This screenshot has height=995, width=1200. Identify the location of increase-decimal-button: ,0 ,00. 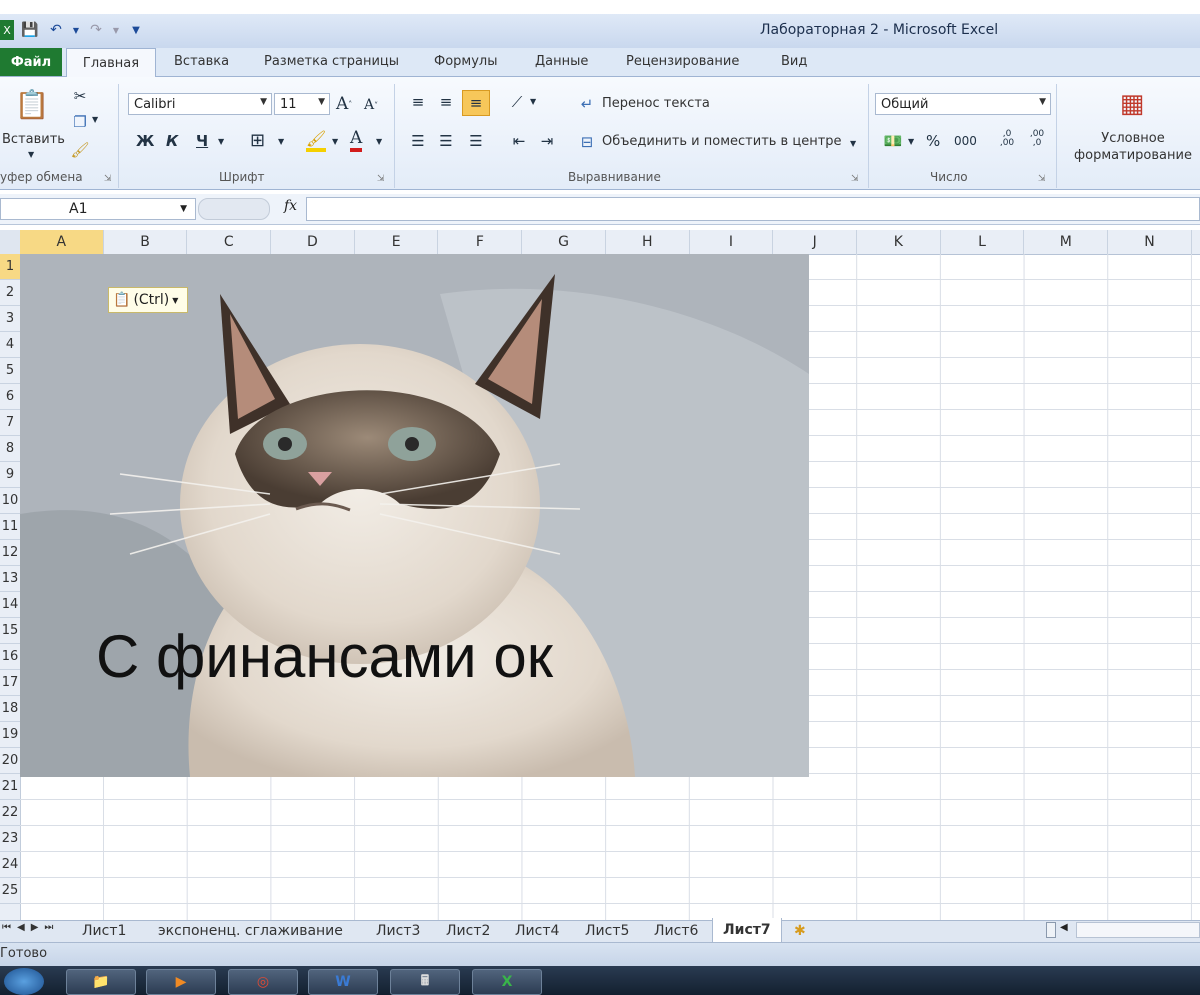
(1007, 139).